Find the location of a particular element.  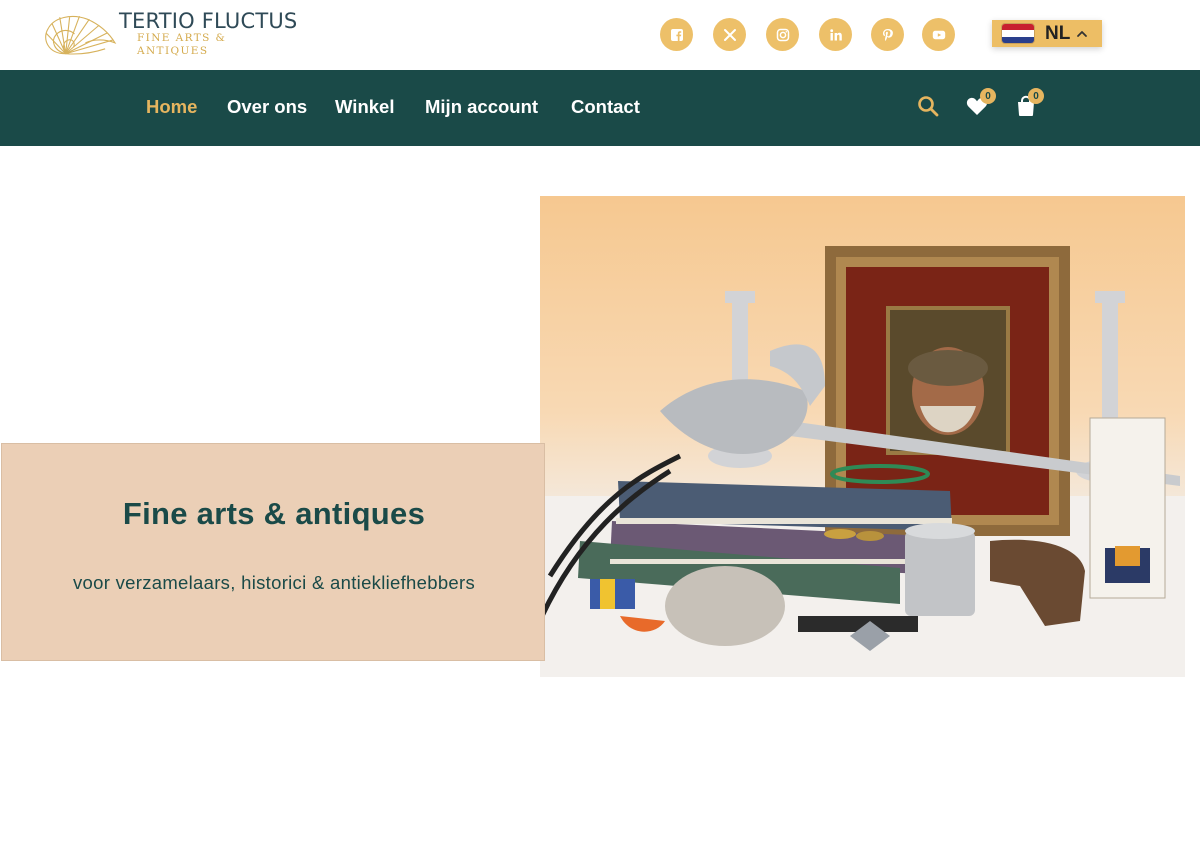

pinterest-icon is located at coordinates (887, 34).